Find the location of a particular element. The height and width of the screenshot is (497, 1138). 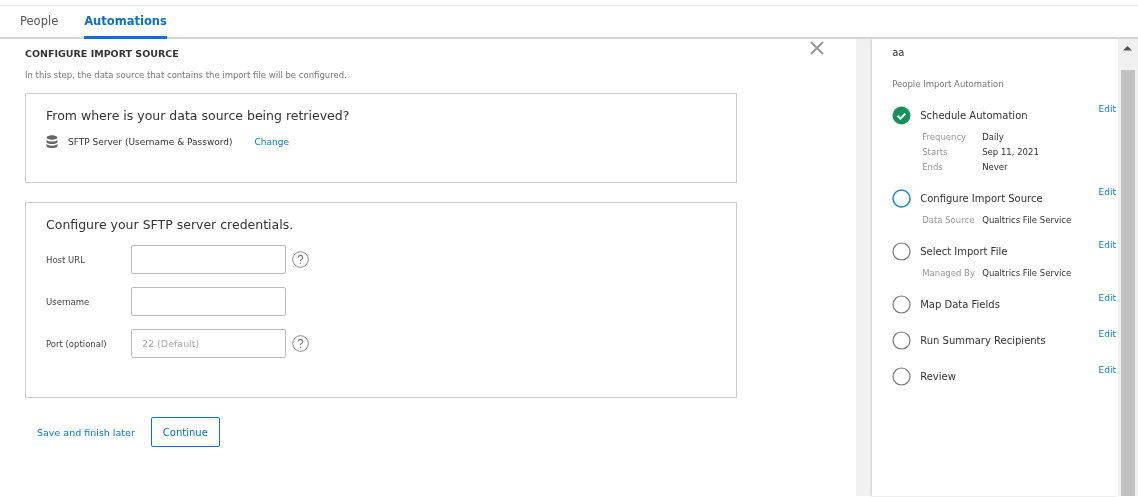

step-title: Map Data Fields is located at coordinates (960, 304).